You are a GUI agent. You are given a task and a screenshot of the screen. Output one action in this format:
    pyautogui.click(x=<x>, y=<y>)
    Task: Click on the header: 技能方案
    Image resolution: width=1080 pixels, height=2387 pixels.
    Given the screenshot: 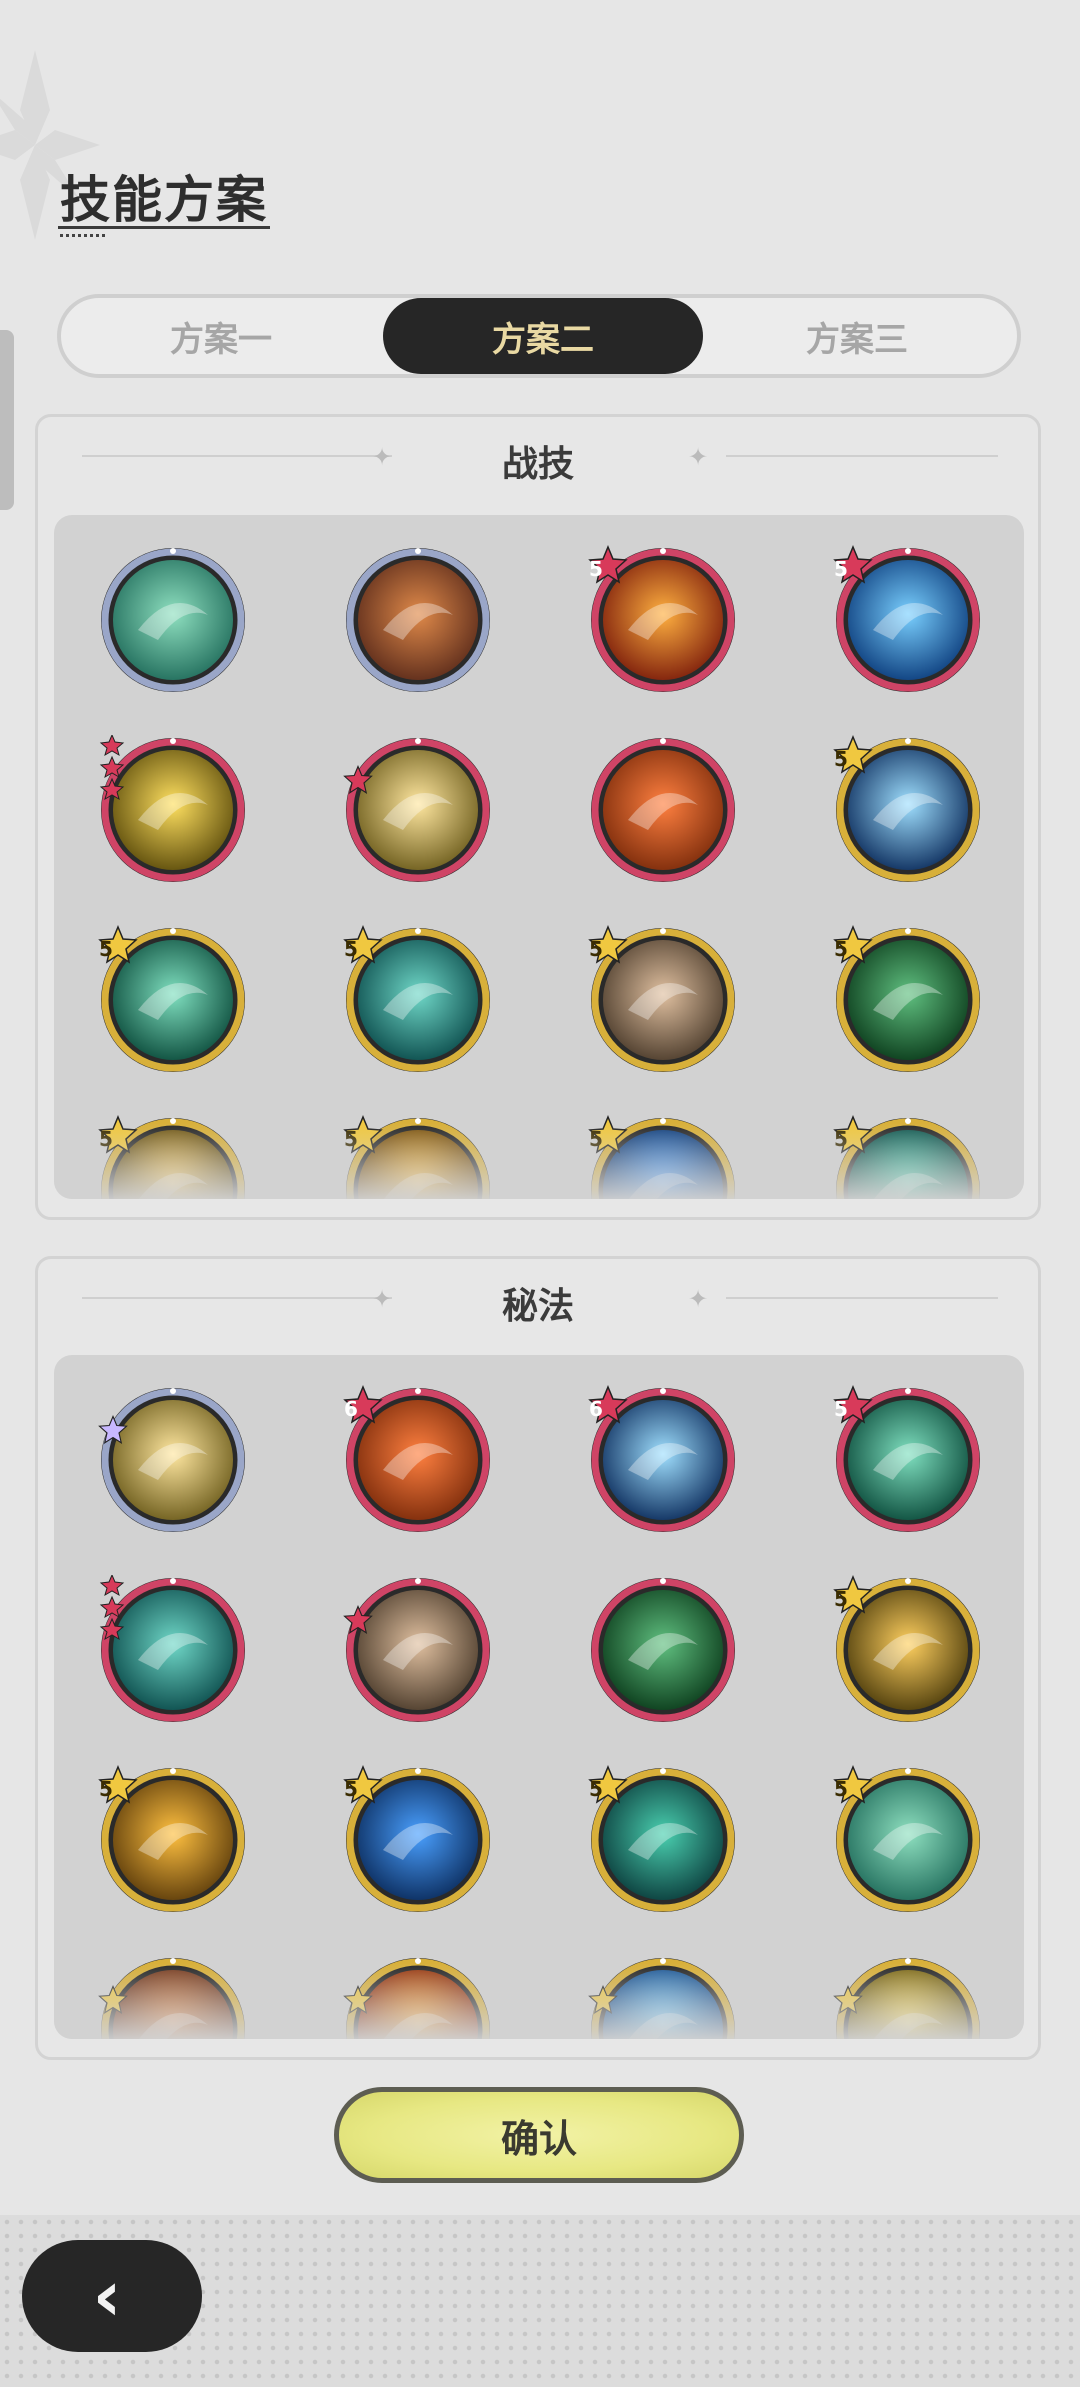 What is the action you would take?
    pyautogui.click(x=540, y=132)
    